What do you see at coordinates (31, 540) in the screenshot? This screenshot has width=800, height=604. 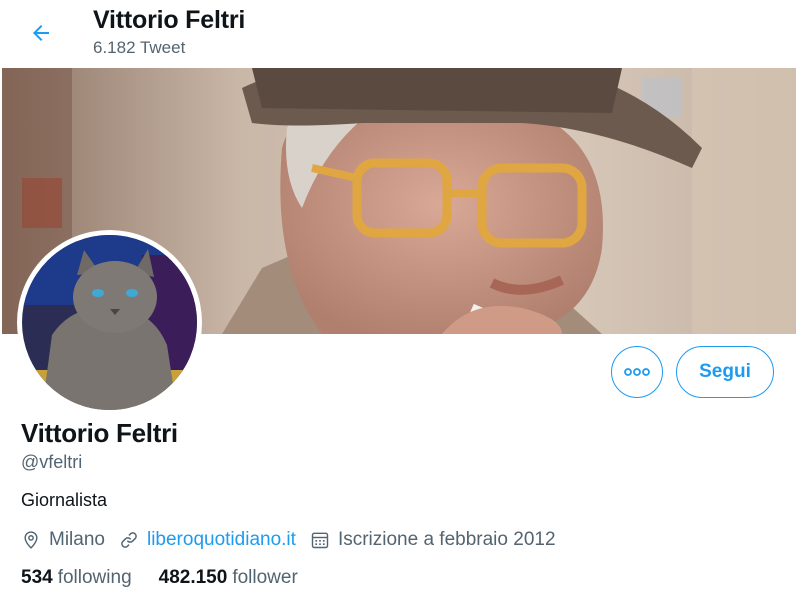 I see `location-pin-icon` at bounding box center [31, 540].